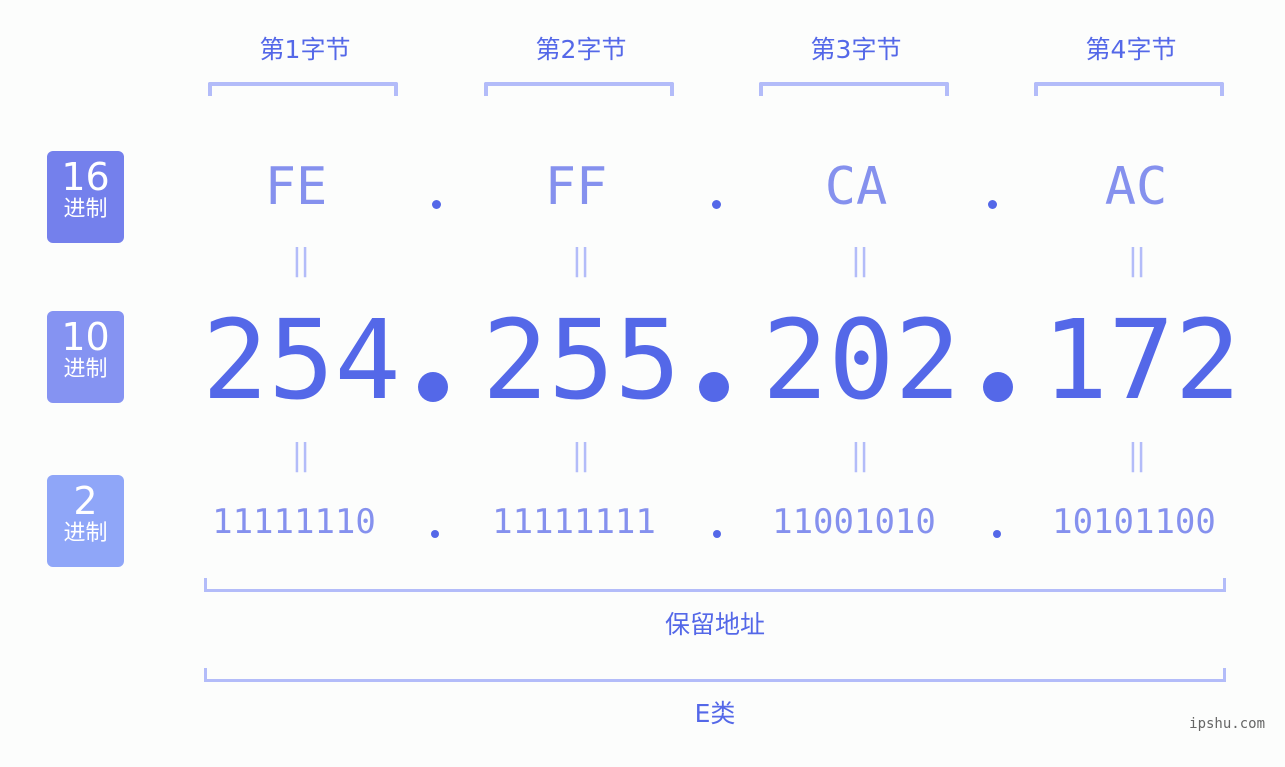 This screenshot has width=1285, height=767. I want to click on dec-byte-4: 172, so click(1141, 360).